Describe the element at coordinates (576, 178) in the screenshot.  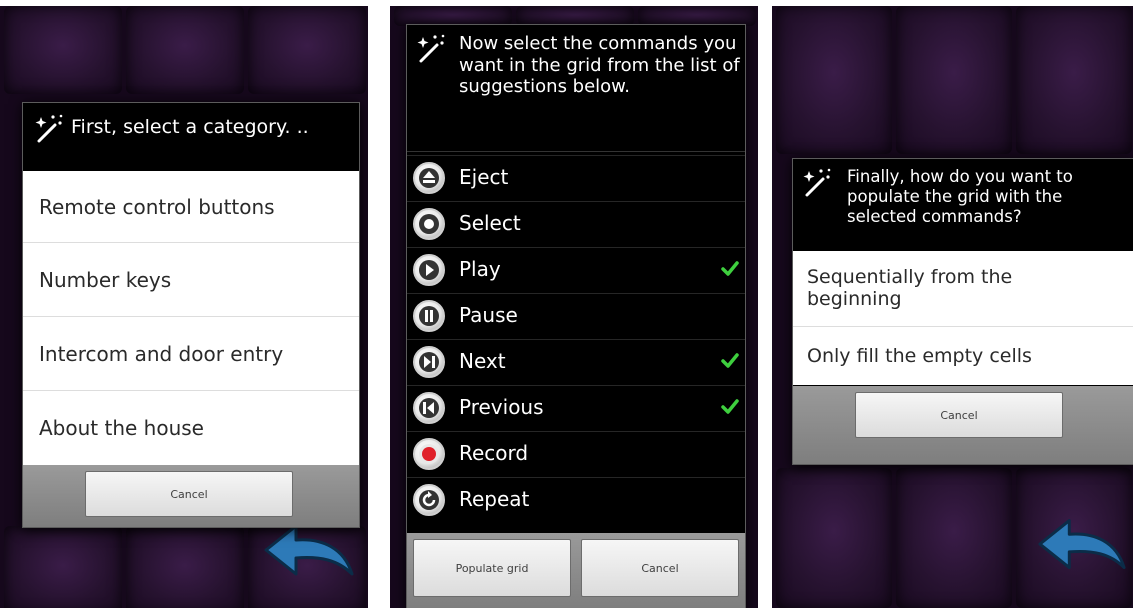
I see `list-item: Eject` at that location.